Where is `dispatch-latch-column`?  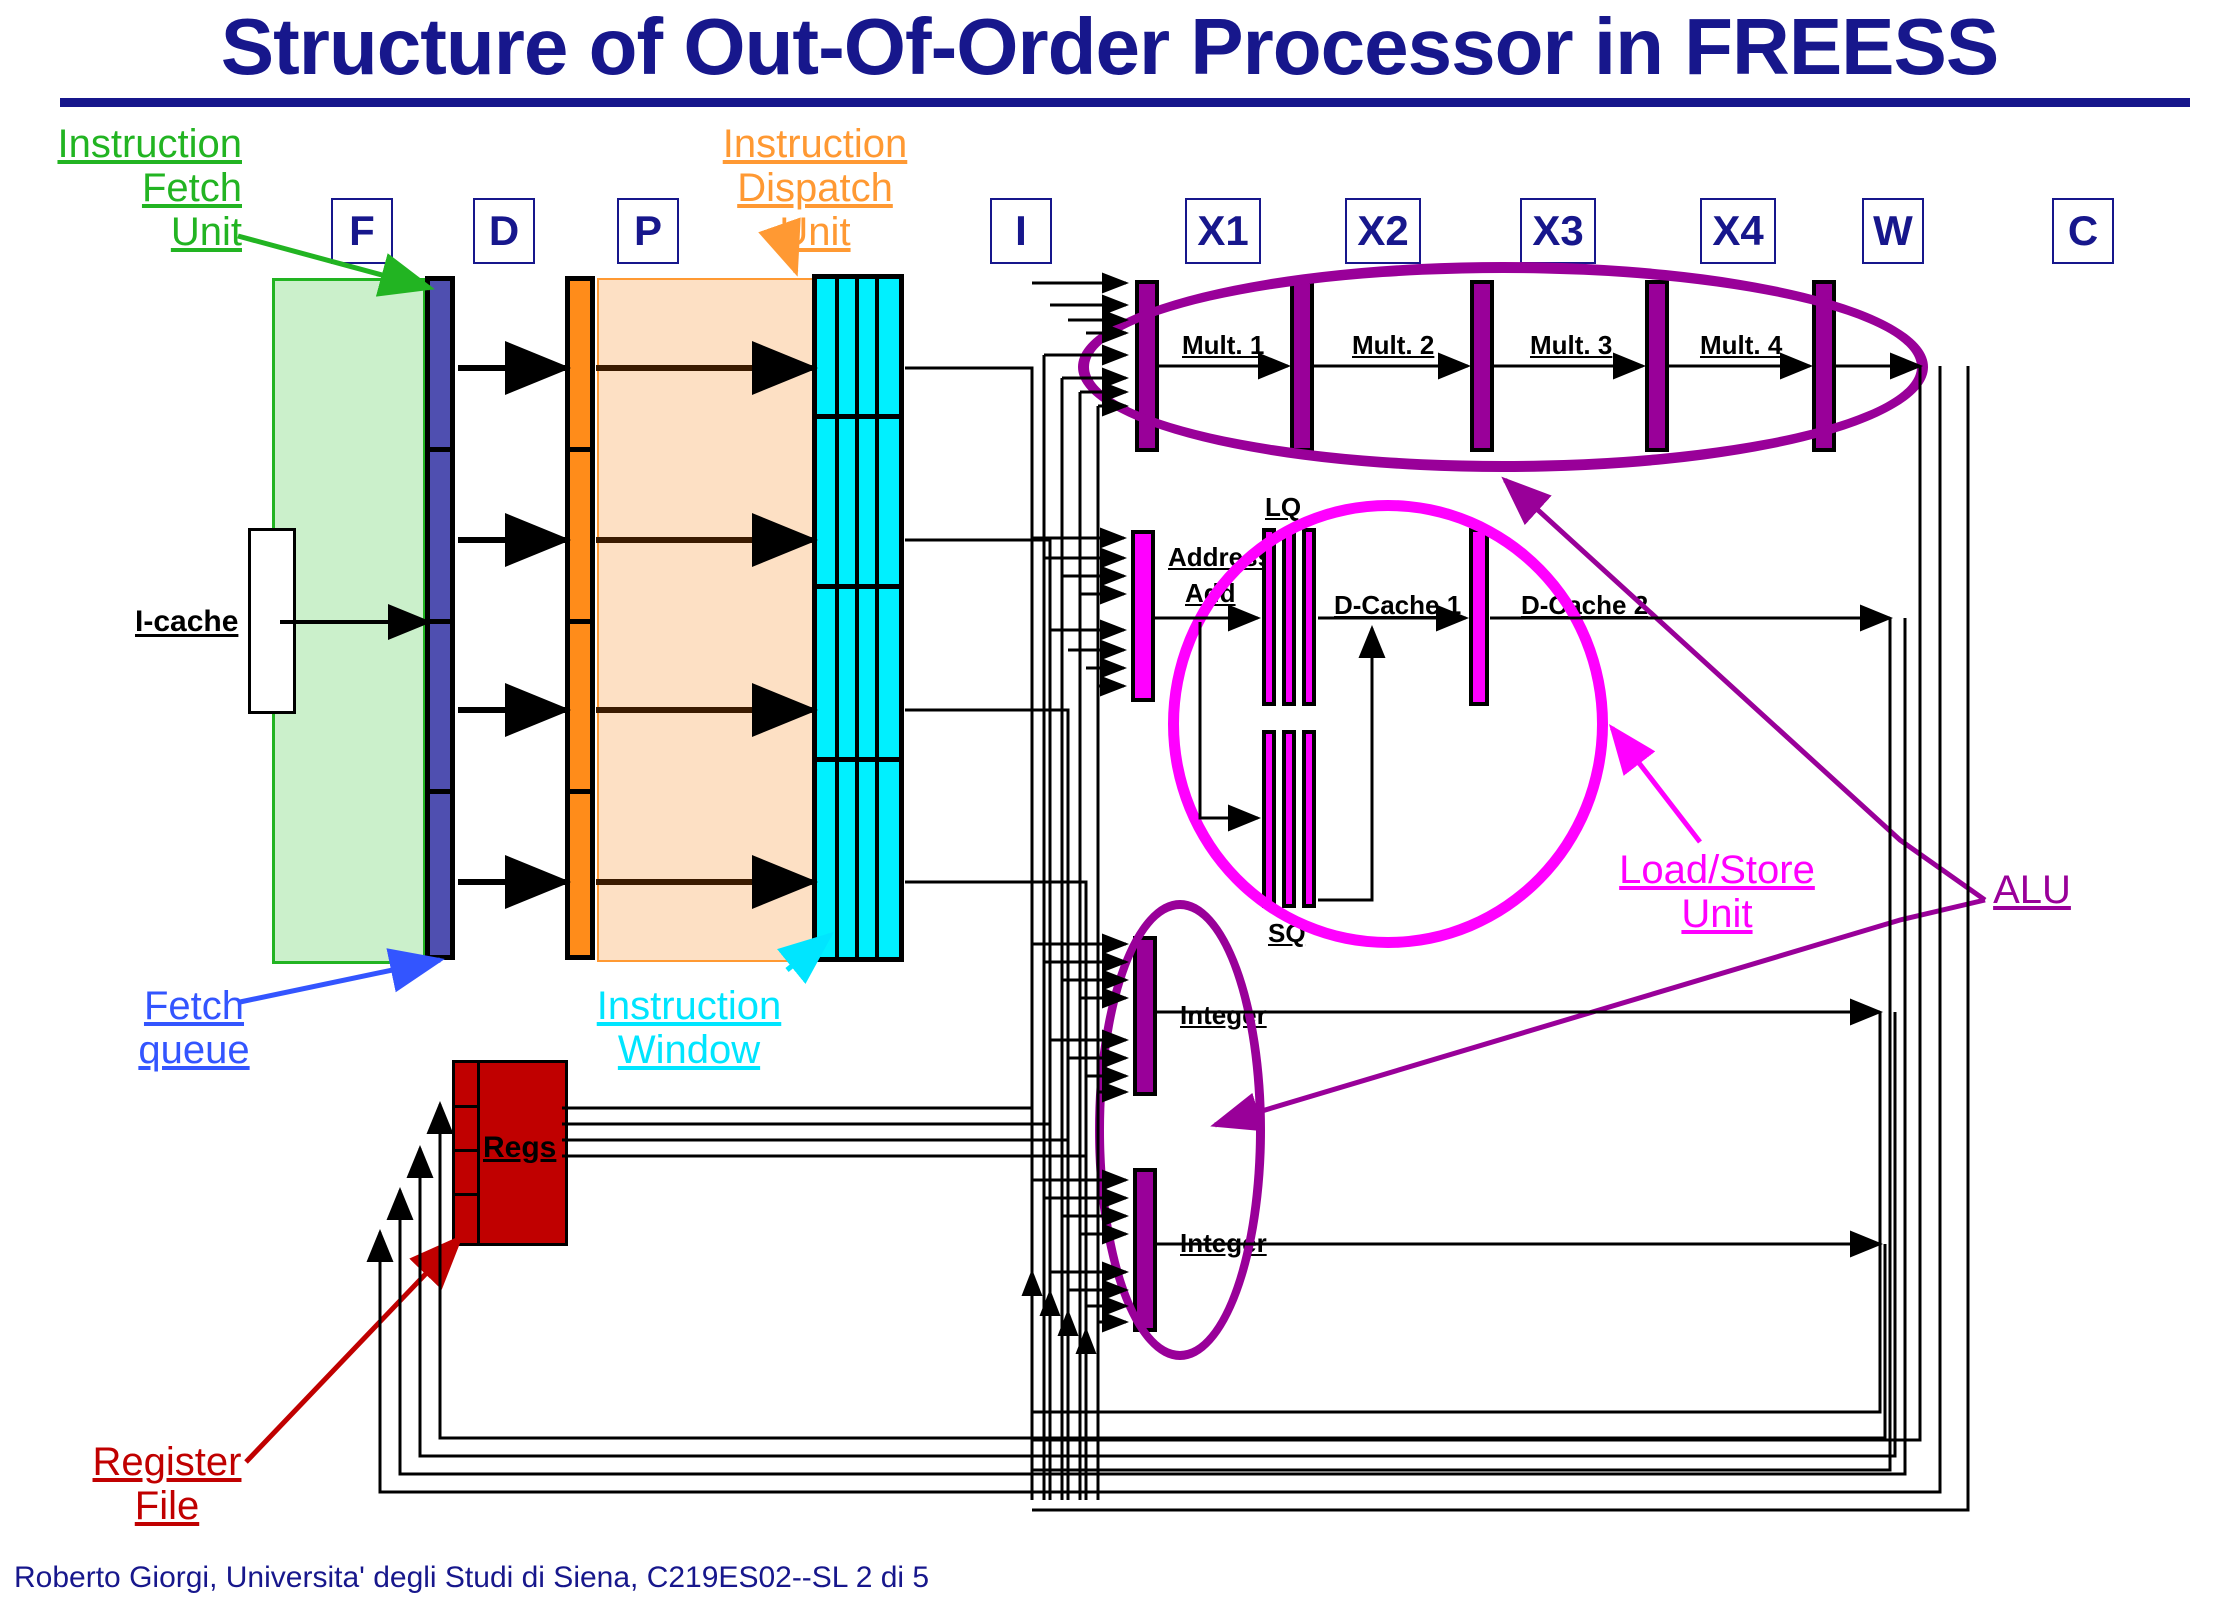
dispatch-latch-column is located at coordinates (580, 618).